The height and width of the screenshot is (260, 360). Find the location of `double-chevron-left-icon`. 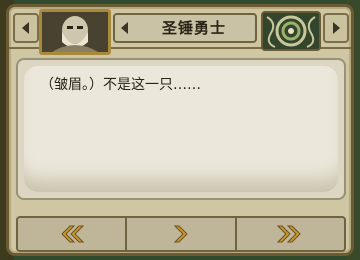

double-chevron-left-icon is located at coordinates (72, 234).